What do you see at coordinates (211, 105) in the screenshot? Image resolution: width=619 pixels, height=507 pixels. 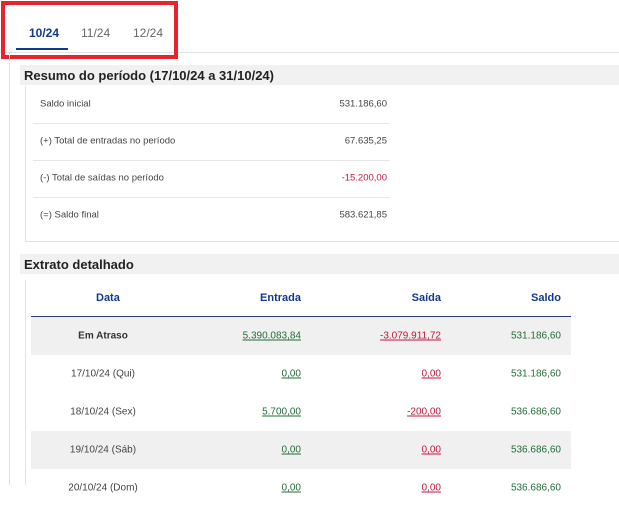 I see `summary-row-saldo-inicial: Saldo inicial 531.186,60` at bounding box center [211, 105].